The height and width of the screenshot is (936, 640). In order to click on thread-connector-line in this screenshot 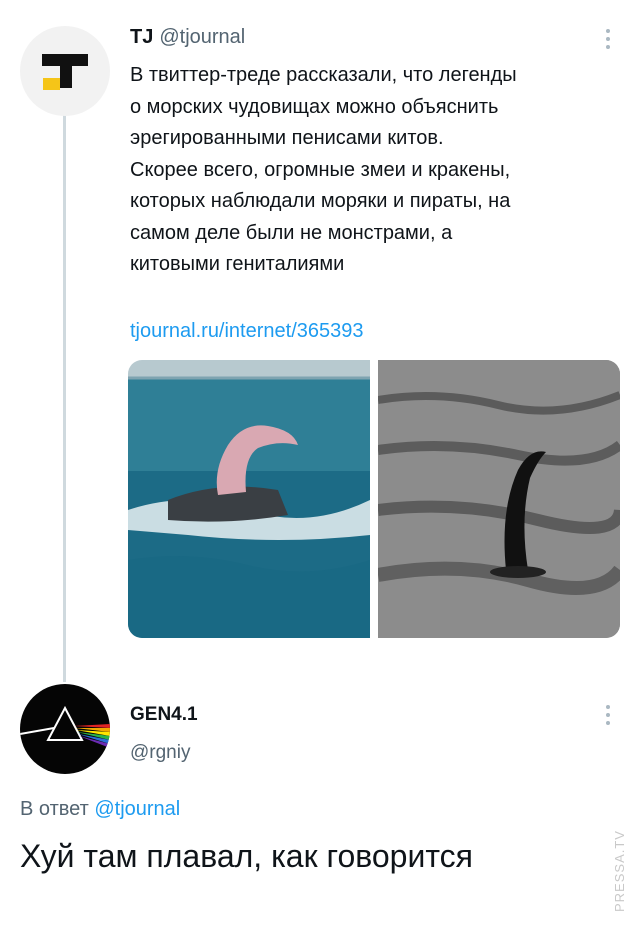, I will do `click(64, 395)`.